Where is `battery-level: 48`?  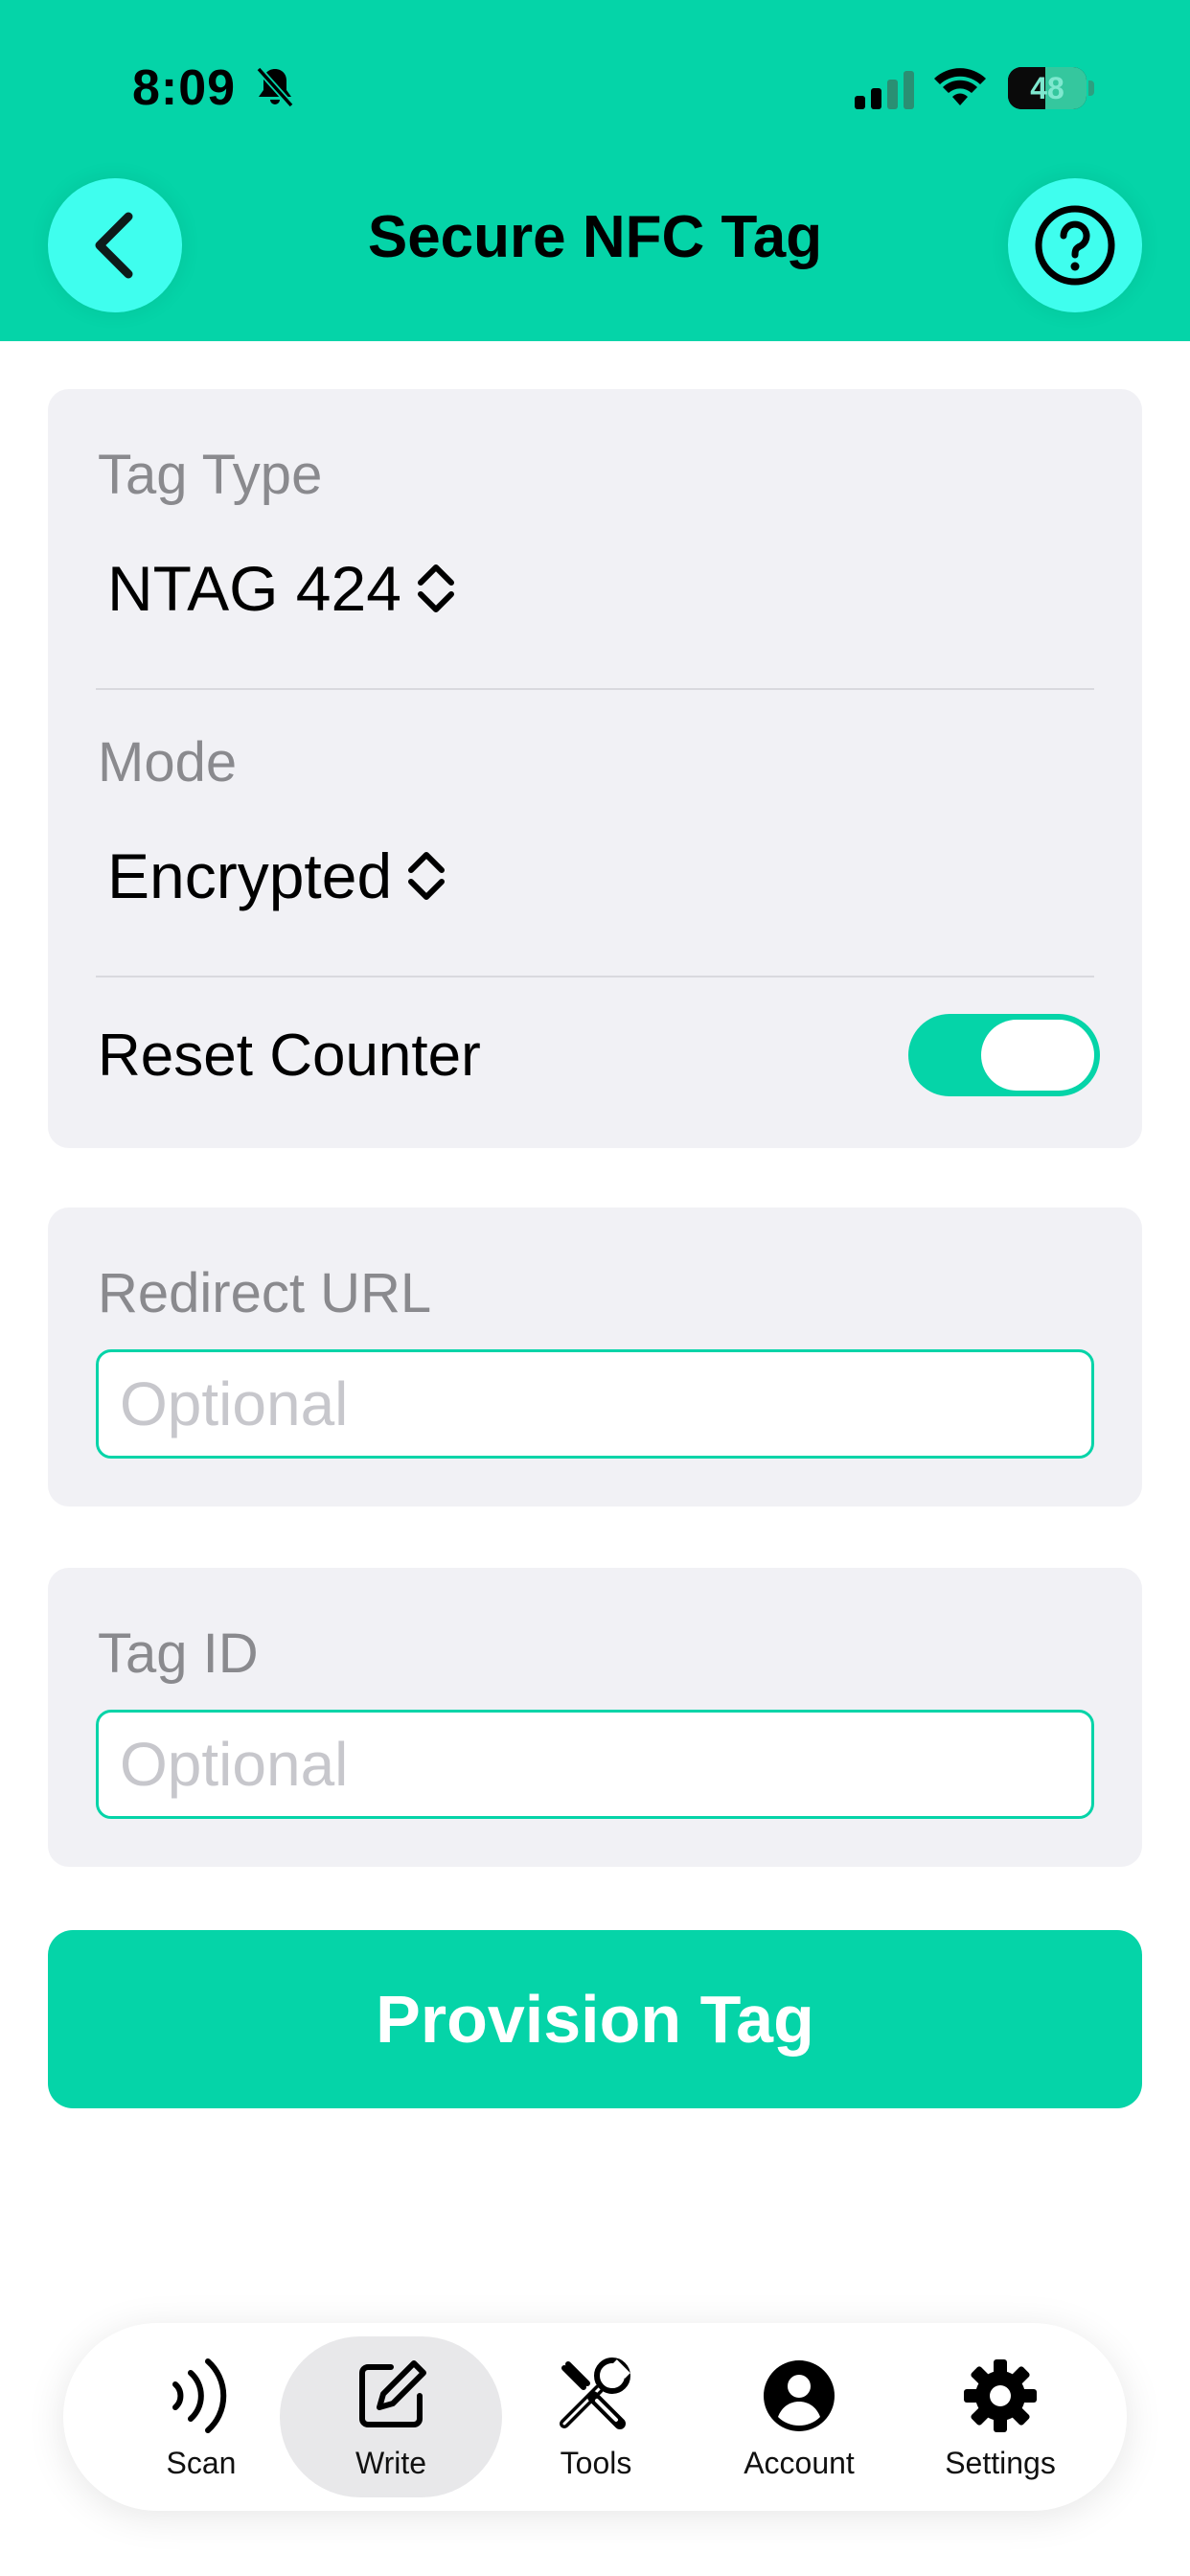 battery-level: 48 is located at coordinates (1047, 87).